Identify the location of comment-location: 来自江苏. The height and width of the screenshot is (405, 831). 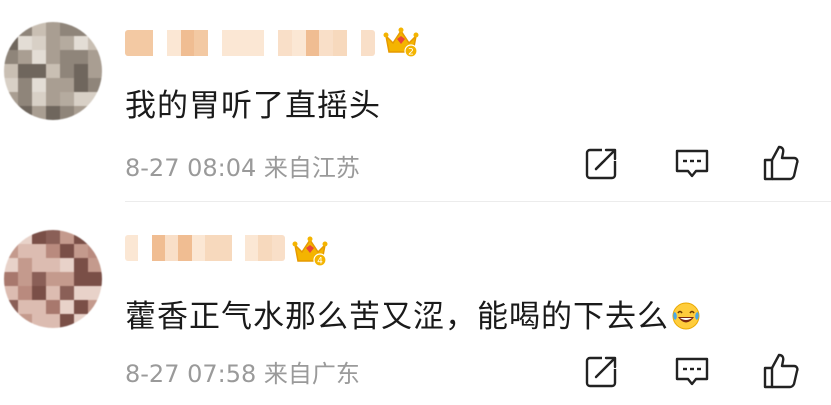
(311, 168).